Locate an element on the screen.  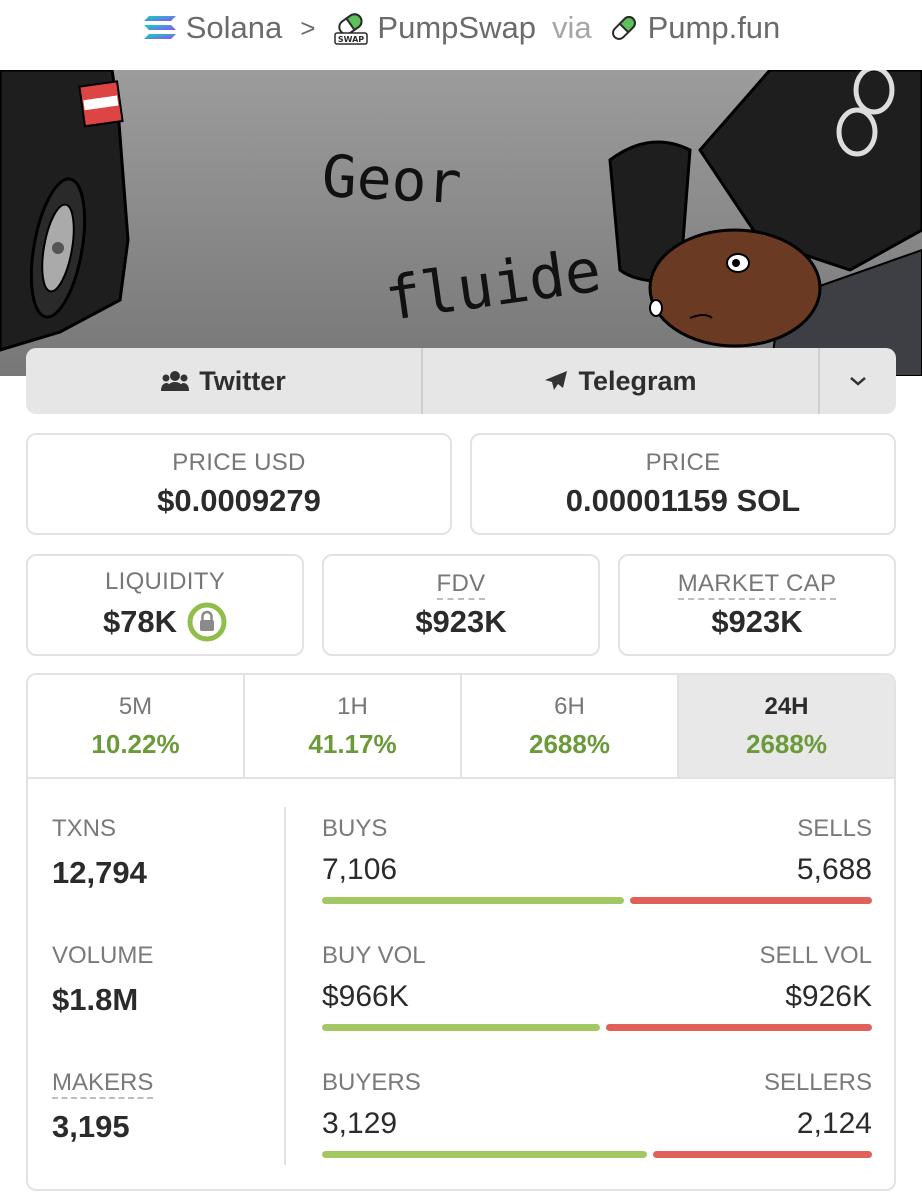
market-cap-card: MARKET CAP $923K is located at coordinates (757, 605).